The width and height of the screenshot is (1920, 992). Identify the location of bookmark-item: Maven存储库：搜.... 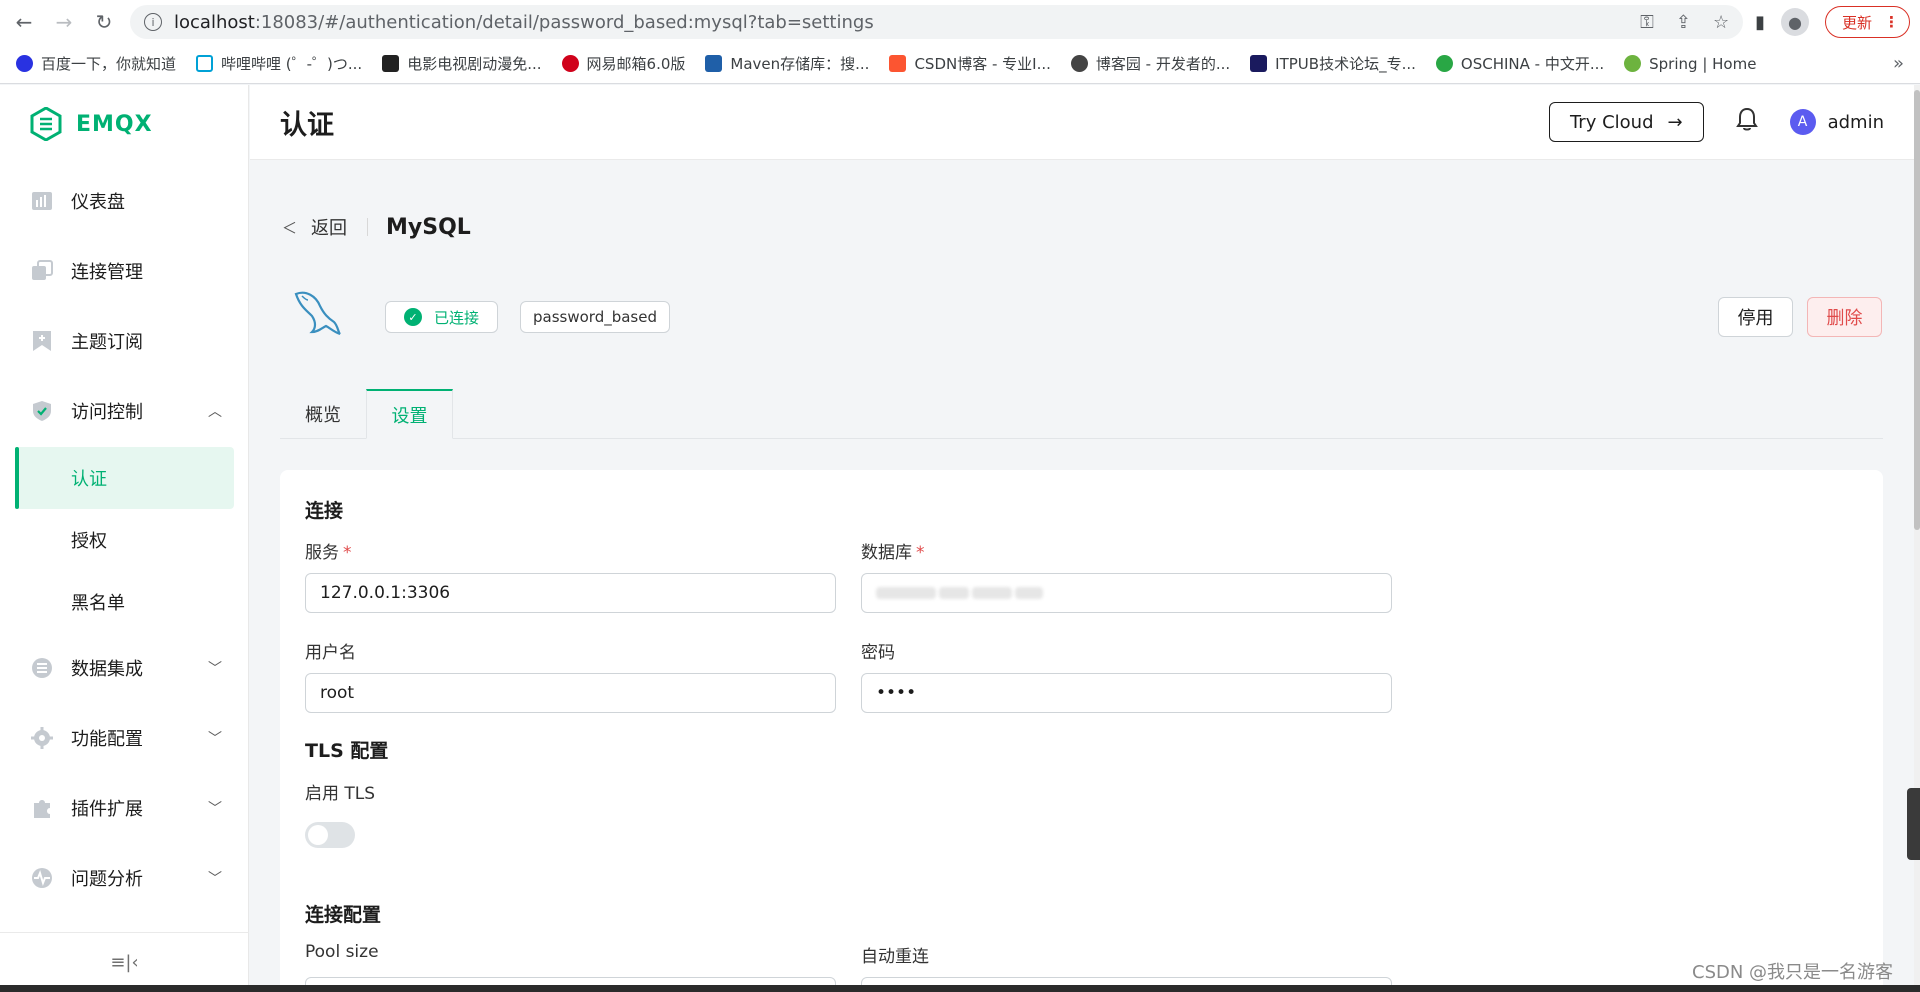
(787, 63).